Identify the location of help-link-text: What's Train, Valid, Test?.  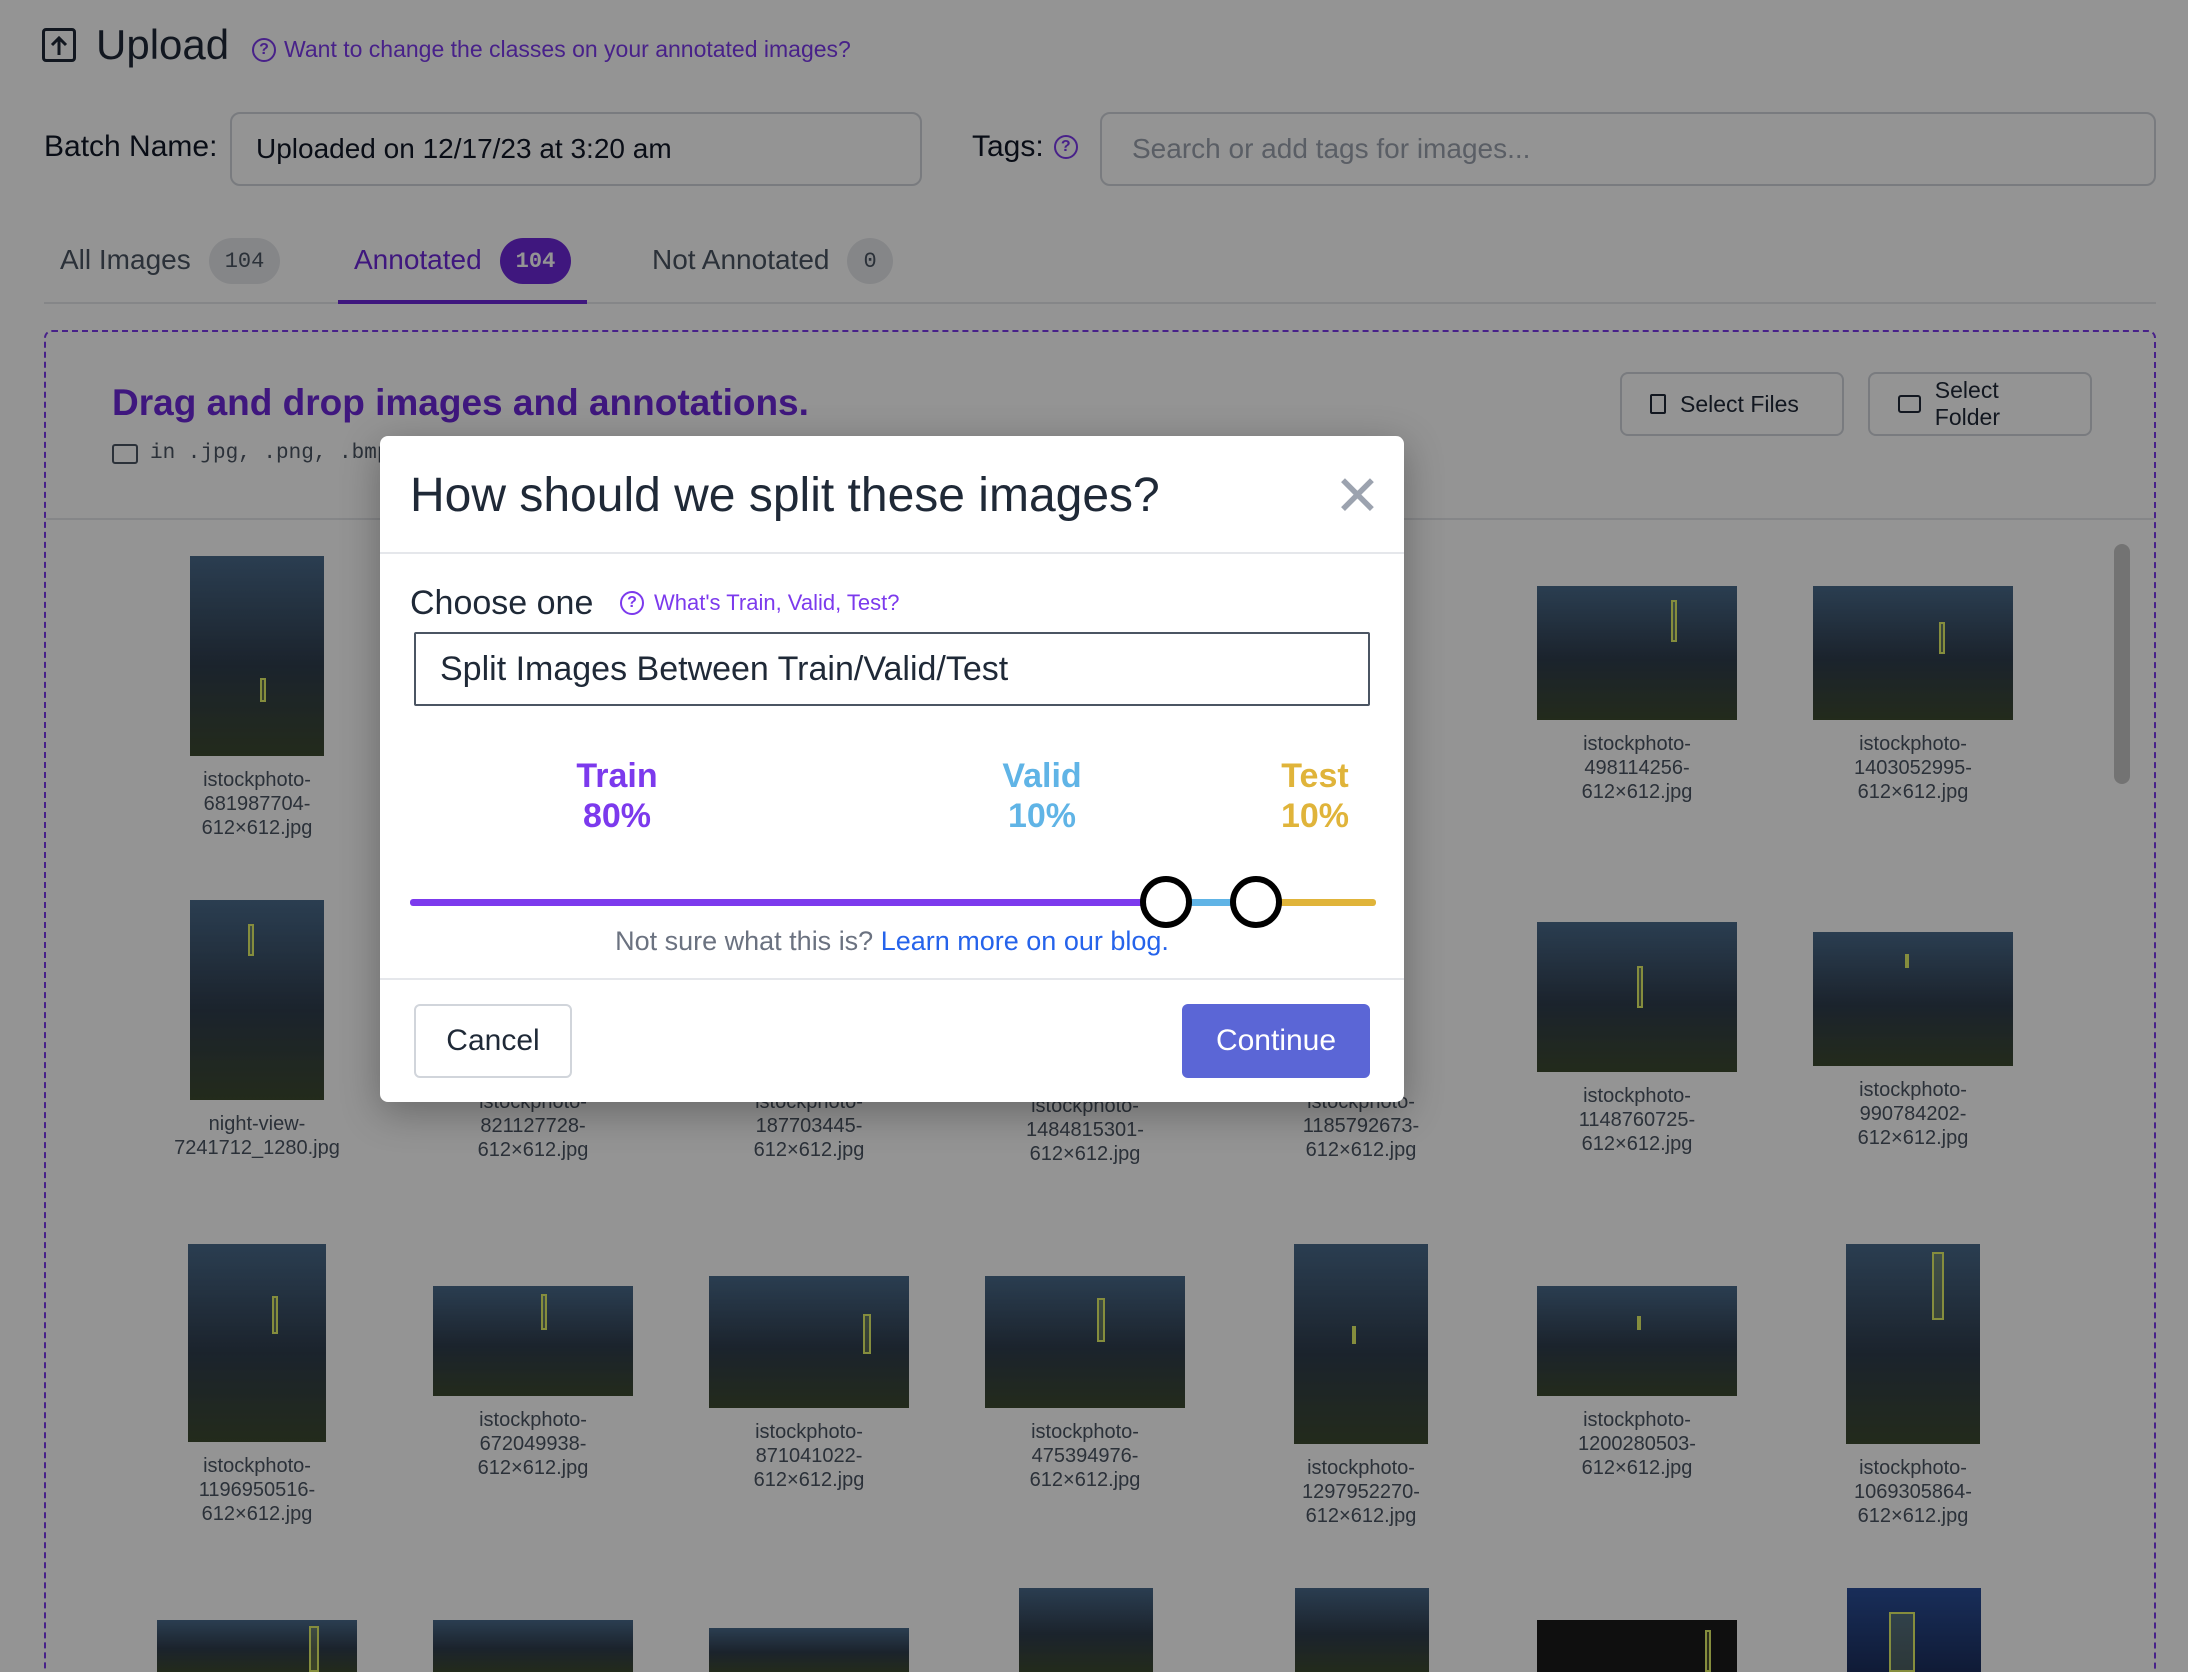
(777, 602).